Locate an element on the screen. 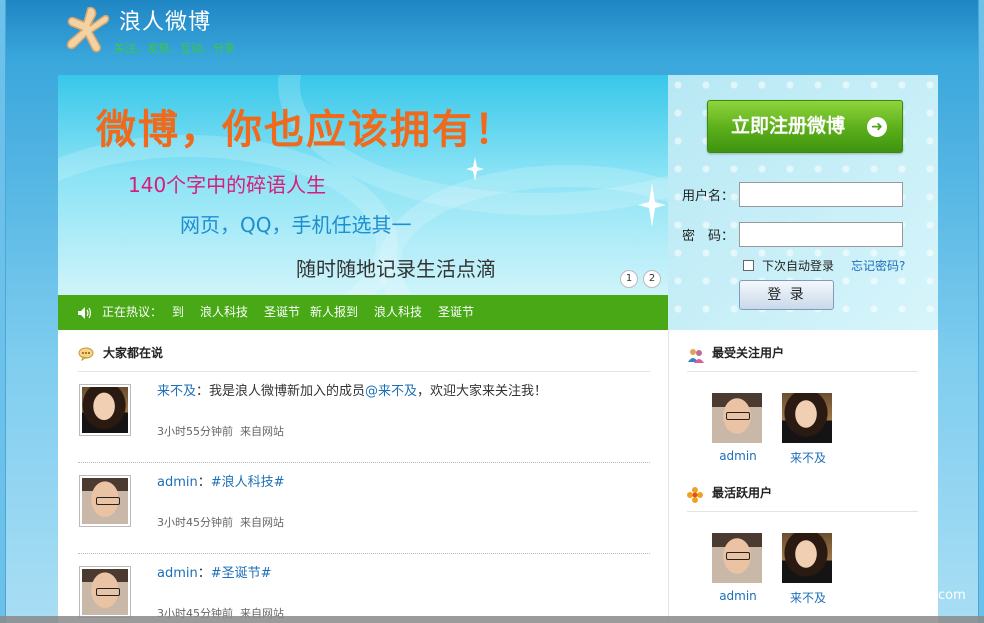 This screenshot has width=984, height=623. site-header: 浪人微博 关注、发现、互动、分享 is located at coordinates (264, 35).